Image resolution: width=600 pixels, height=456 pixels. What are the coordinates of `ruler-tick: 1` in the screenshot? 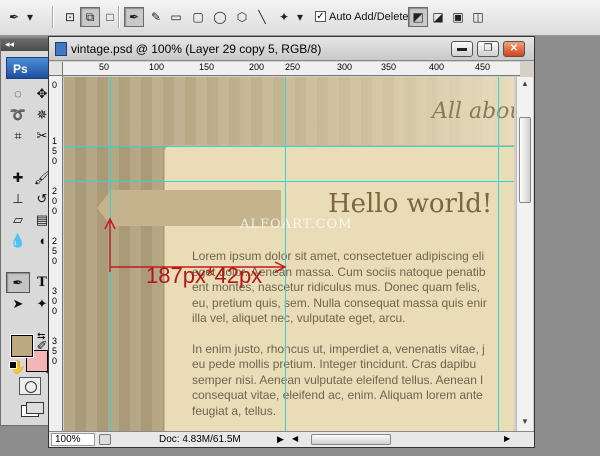 It's located at (55, 141).